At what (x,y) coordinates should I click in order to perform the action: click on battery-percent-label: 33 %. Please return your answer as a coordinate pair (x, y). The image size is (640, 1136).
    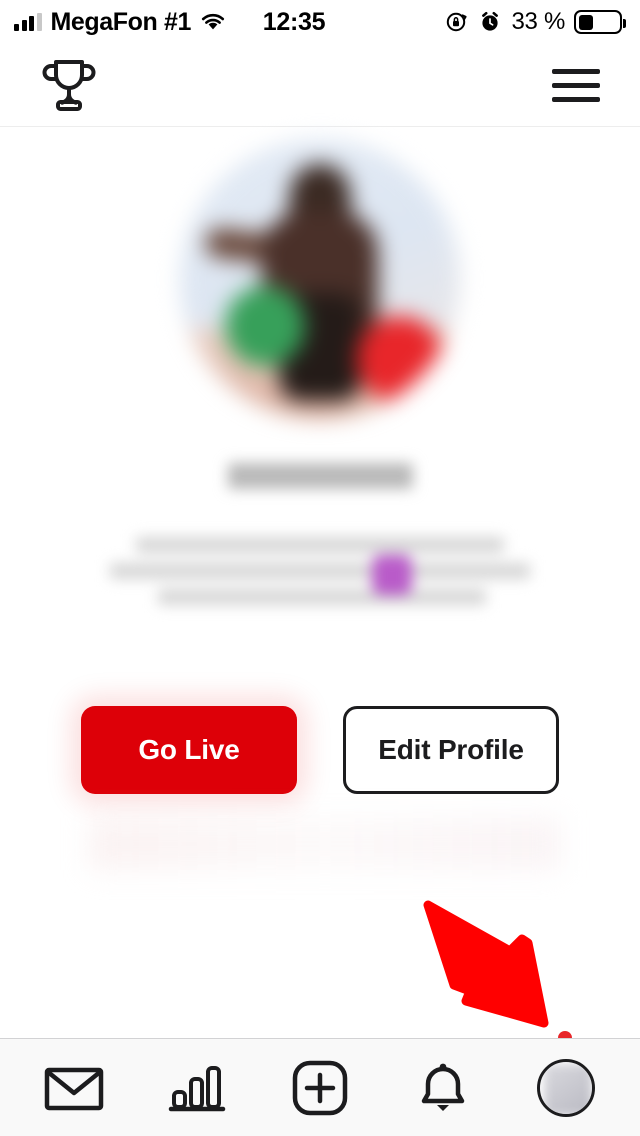
    Looking at the image, I should click on (538, 21).